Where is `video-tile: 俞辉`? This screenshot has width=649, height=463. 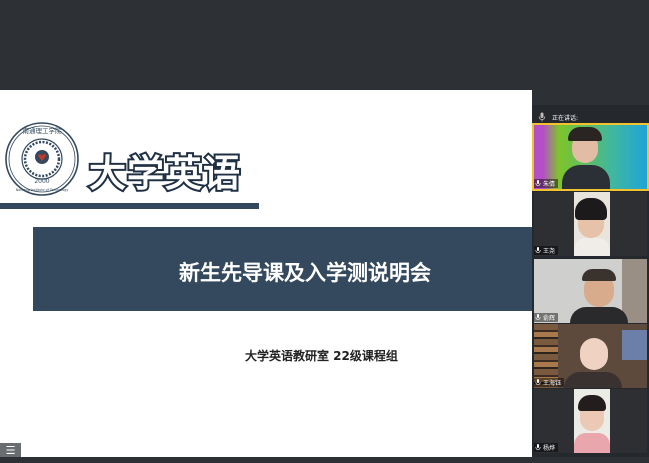
video-tile: 俞辉 is located at coordinates (590, 291).